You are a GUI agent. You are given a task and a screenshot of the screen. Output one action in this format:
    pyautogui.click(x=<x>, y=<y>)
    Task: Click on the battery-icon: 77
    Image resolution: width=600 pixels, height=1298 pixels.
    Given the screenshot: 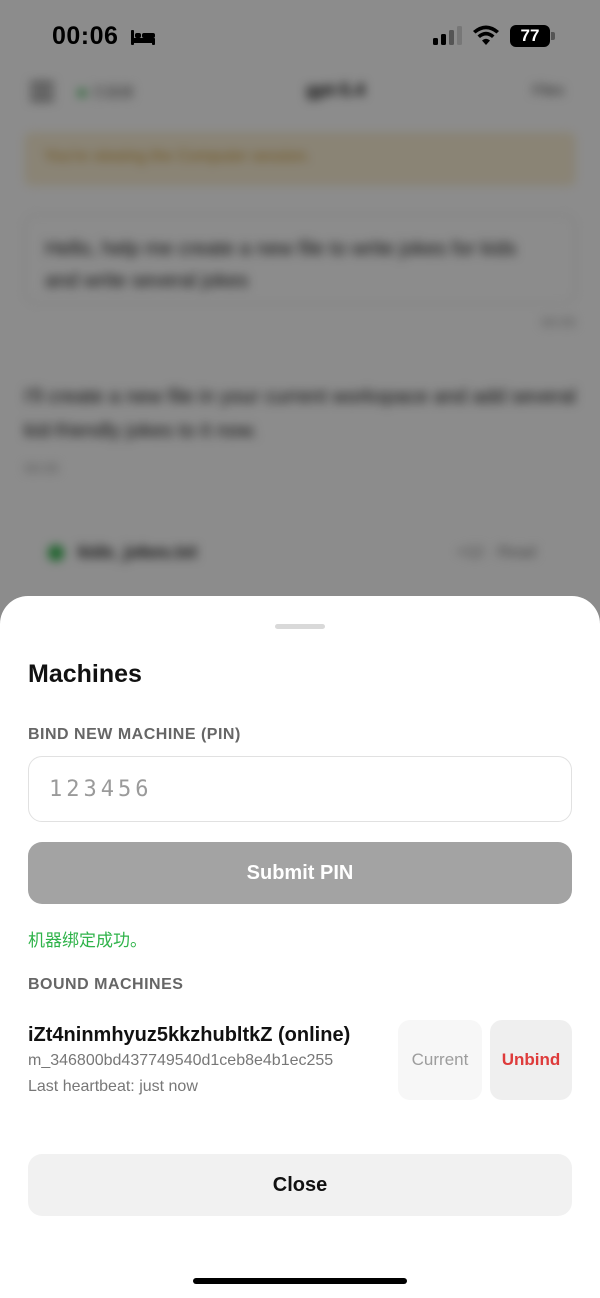 What is the action you would take?
    pyautogui.click(x=533, y=36)
    